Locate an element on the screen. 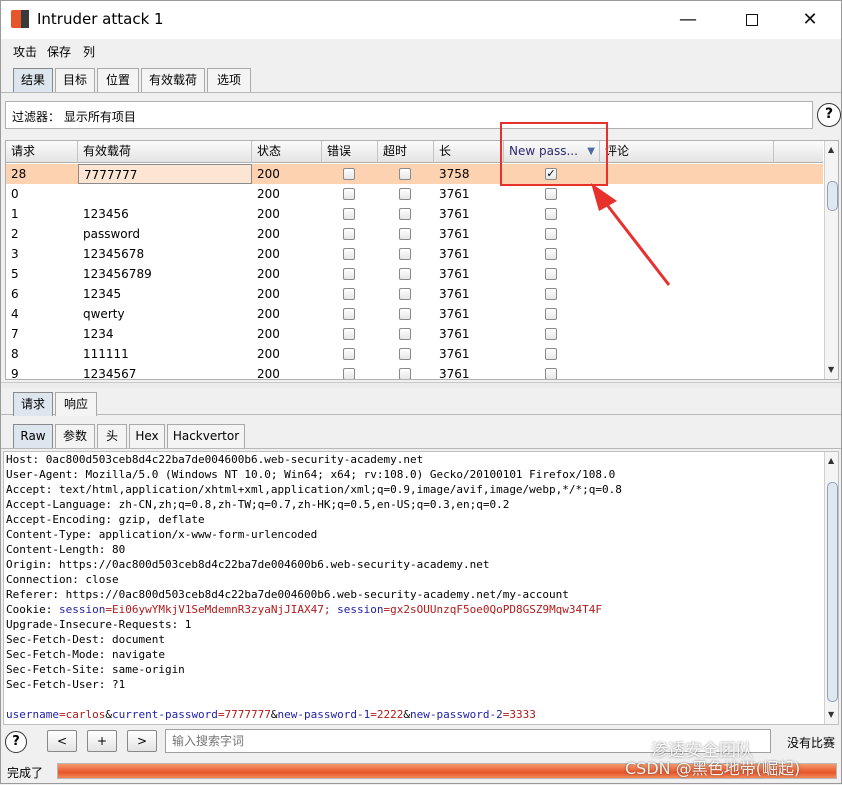 The width and height of the screenshot is (842, 785). col-length: 长 is located at coordinates (469, 152).